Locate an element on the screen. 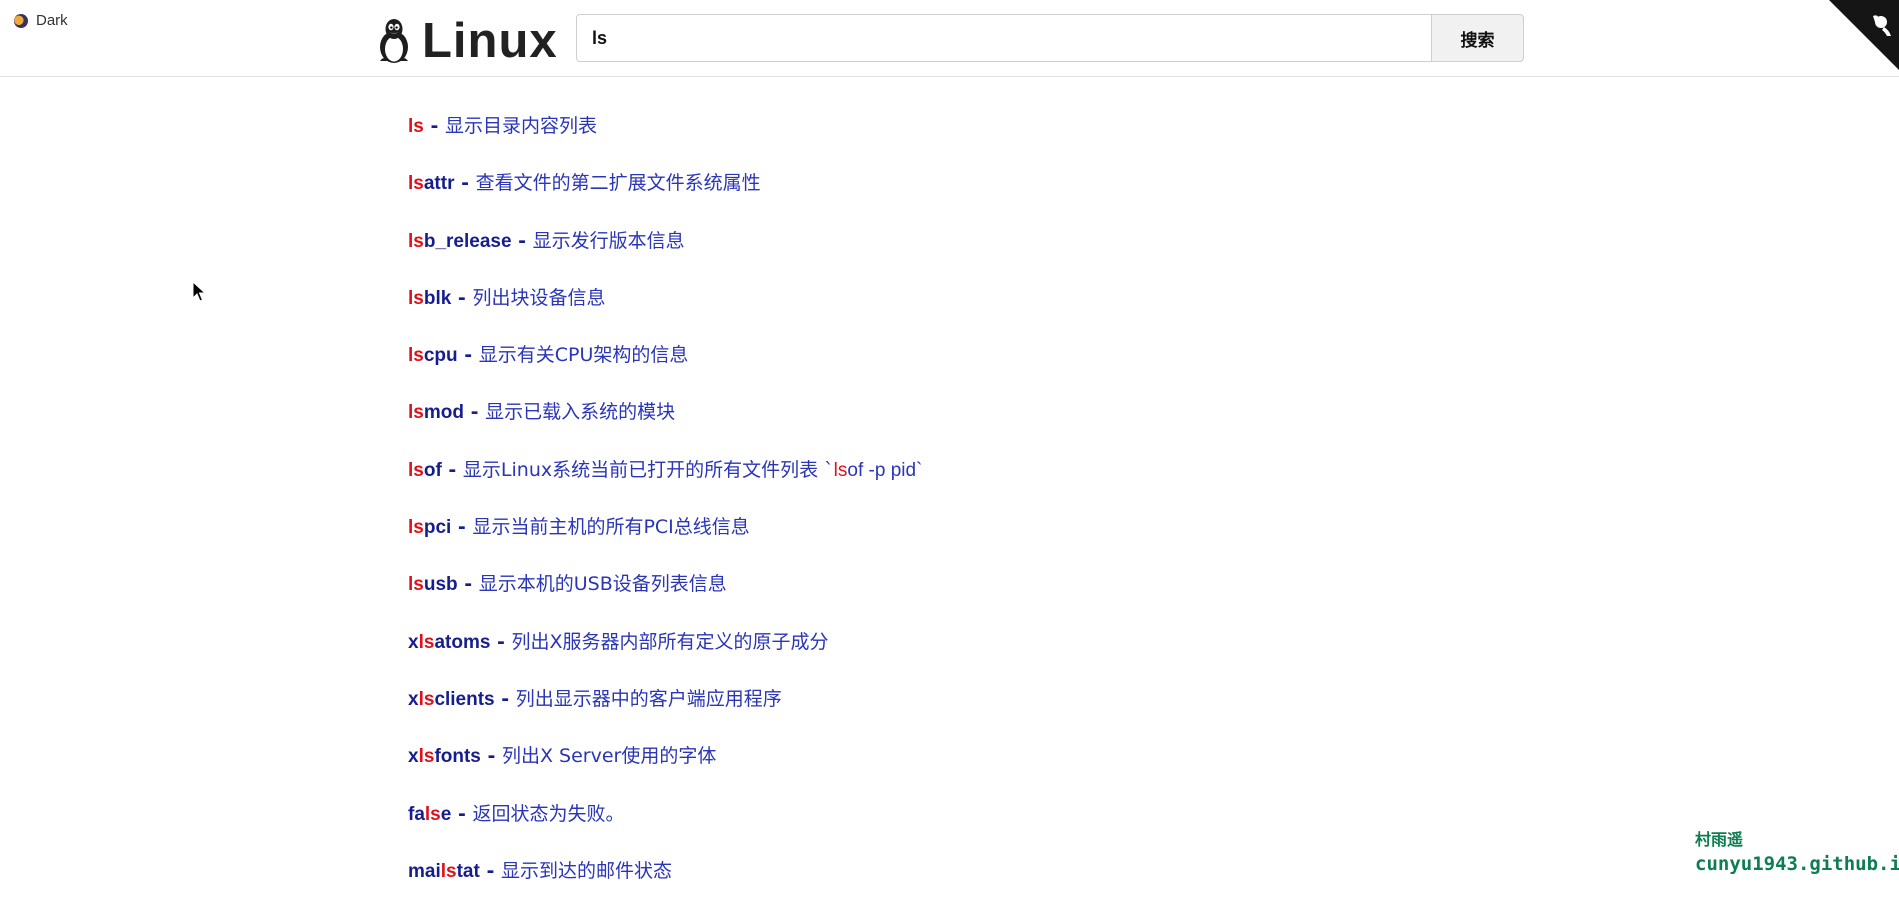 The image size is (1899, 910). top-bar: Dark Linux 搜索 is located at coordinates (949, 38).